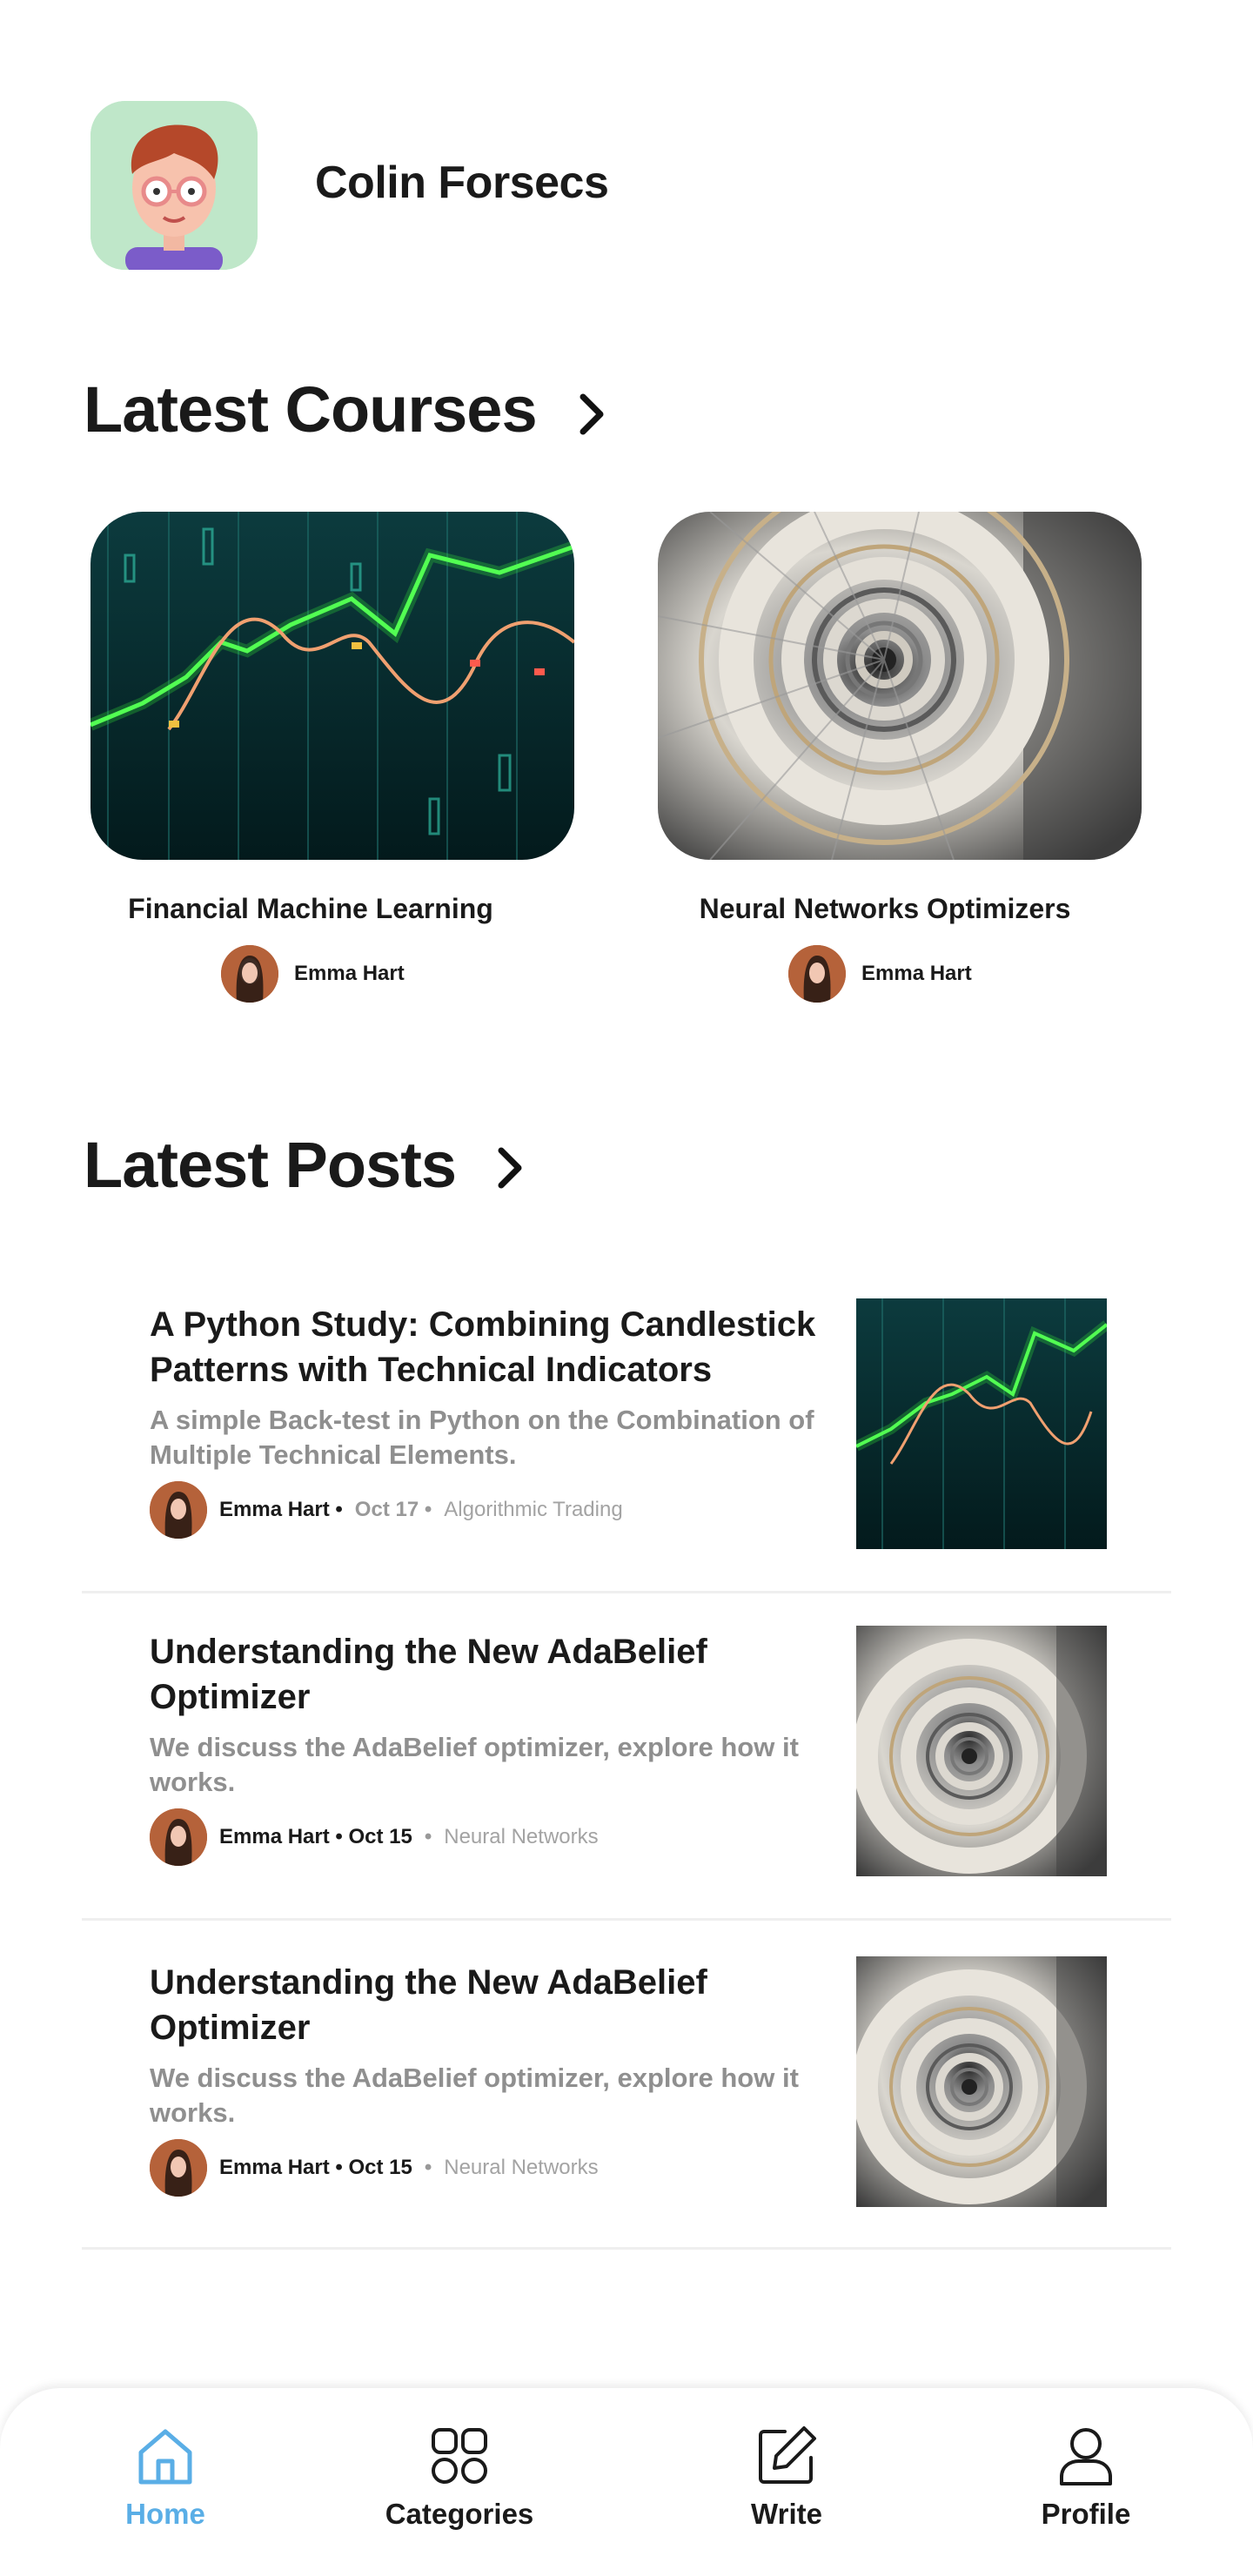  Describe the element at coordinates (459, 2514) in the screenshot. I see `nav-label: Categories` at that location.